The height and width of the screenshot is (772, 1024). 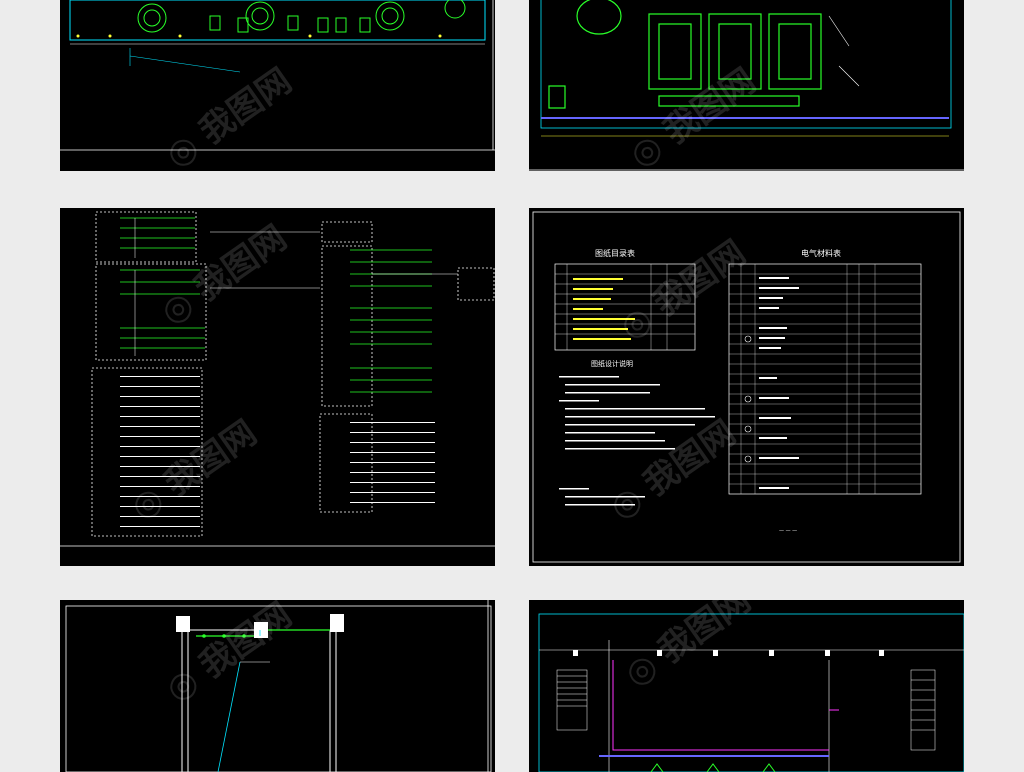 I want to click on index-table-title: 图纸目录表, so click(x=615, y=253).